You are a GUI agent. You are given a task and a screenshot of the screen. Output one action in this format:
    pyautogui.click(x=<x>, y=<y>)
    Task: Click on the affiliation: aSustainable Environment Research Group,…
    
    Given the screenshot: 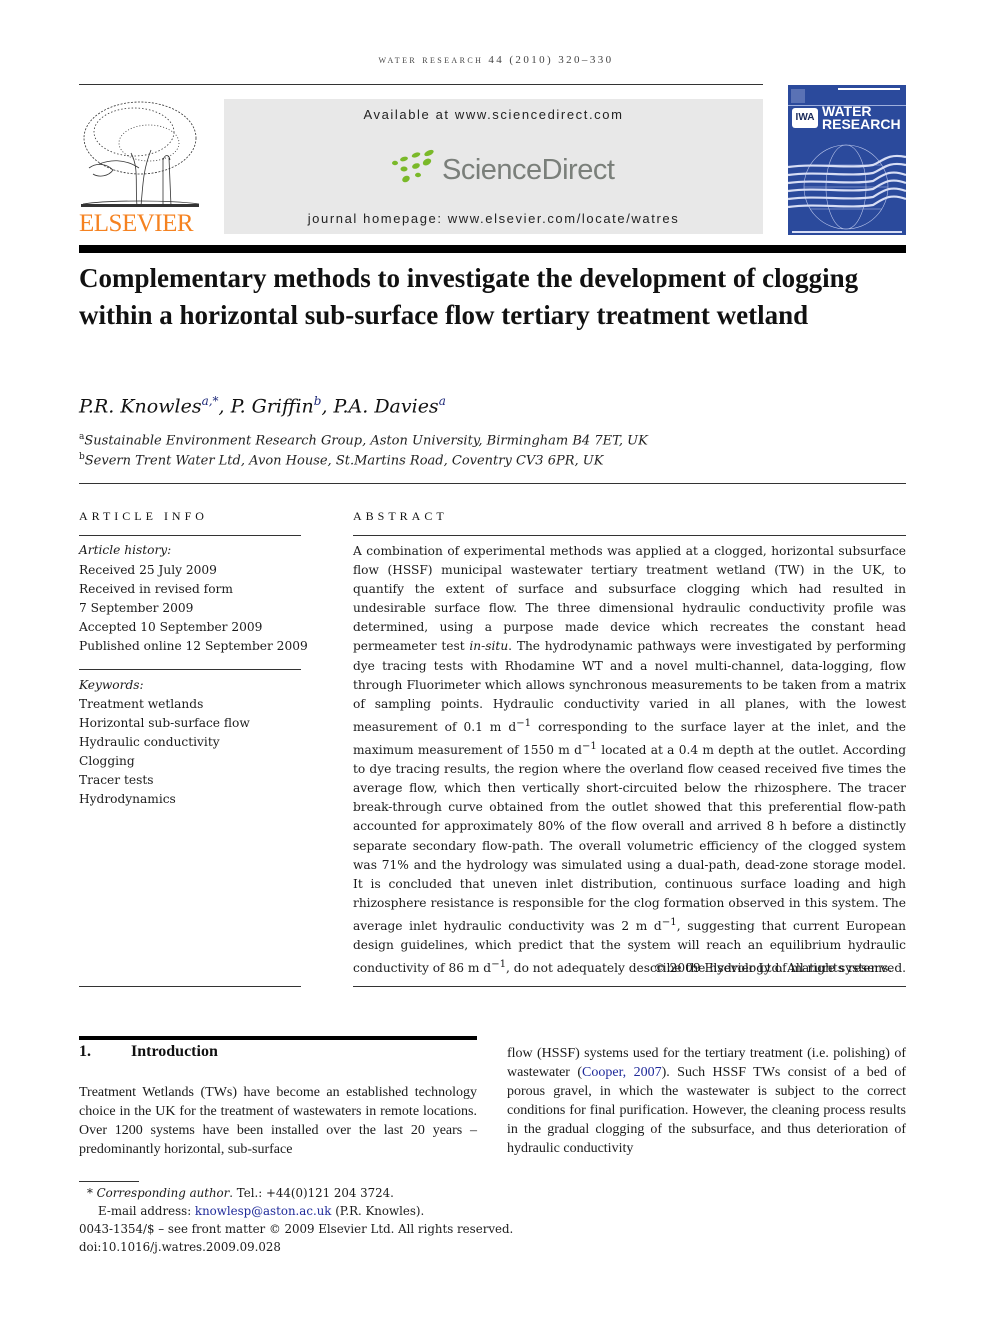 What is the action you would take?
    pyautogui.click(x=363, y=440)
    